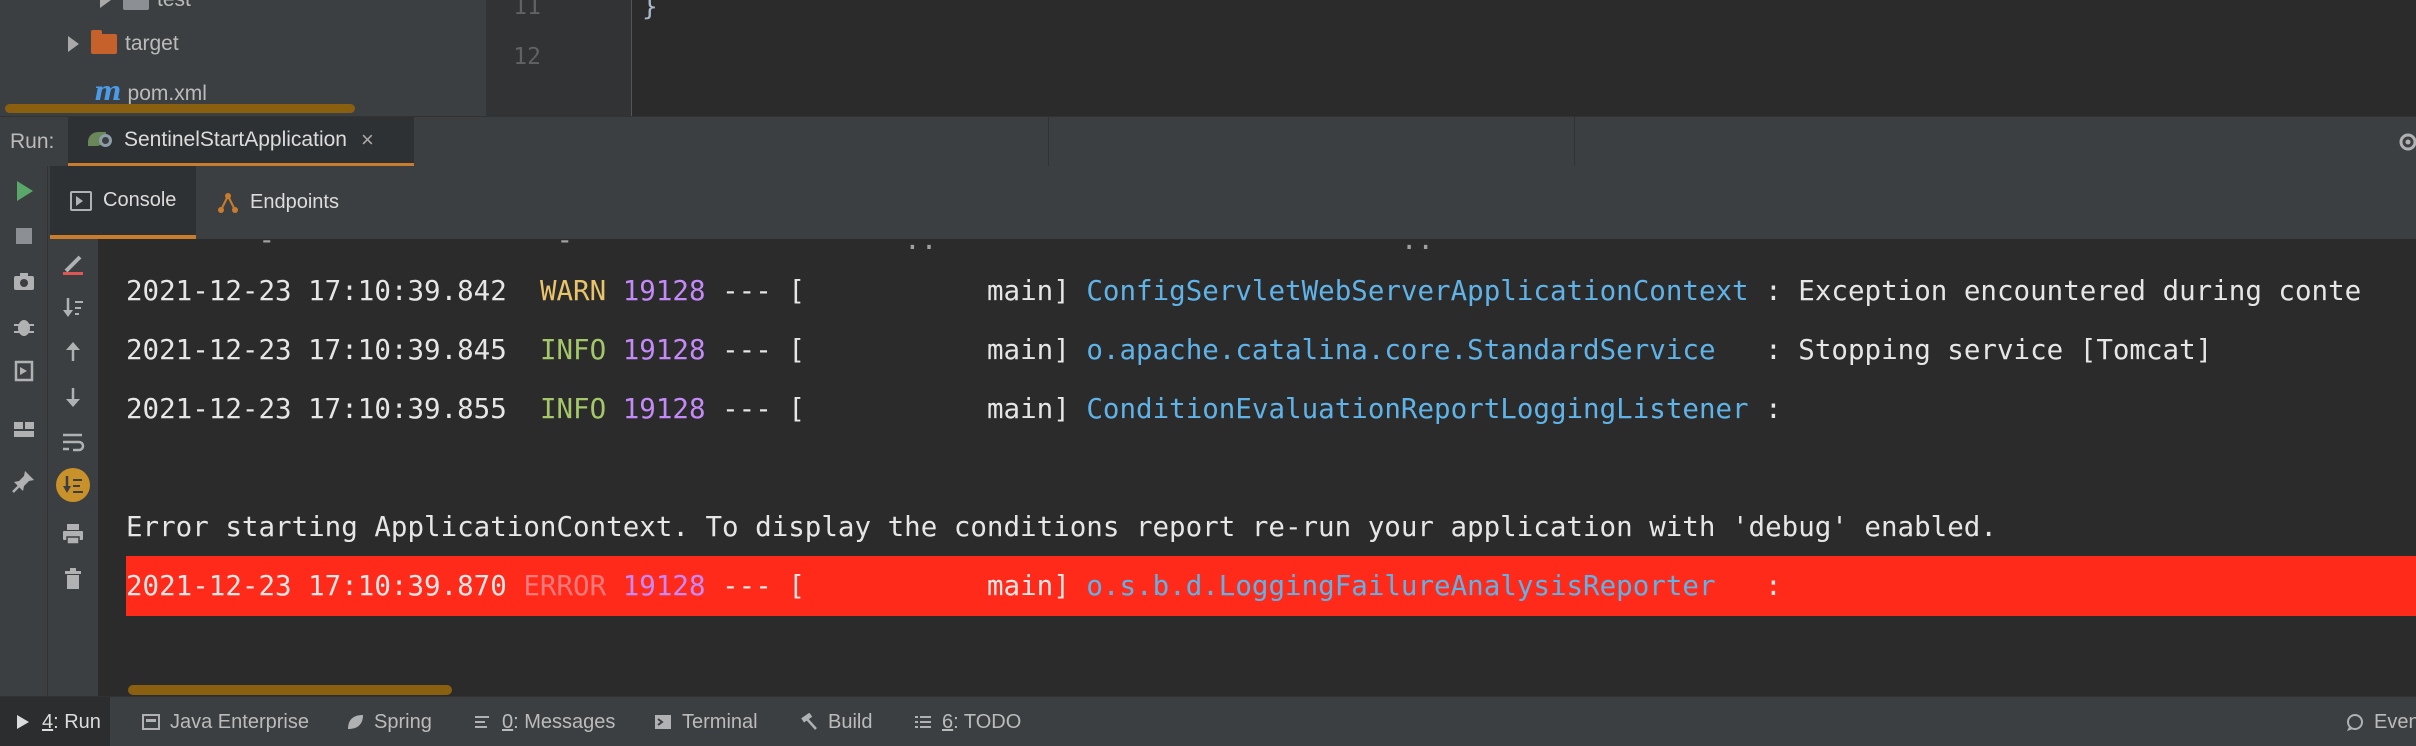  What do you see at coordinates (180, 108) in the screenshot?
I see `project-horizontal-scrollbar` at bounding box center [180, 108].